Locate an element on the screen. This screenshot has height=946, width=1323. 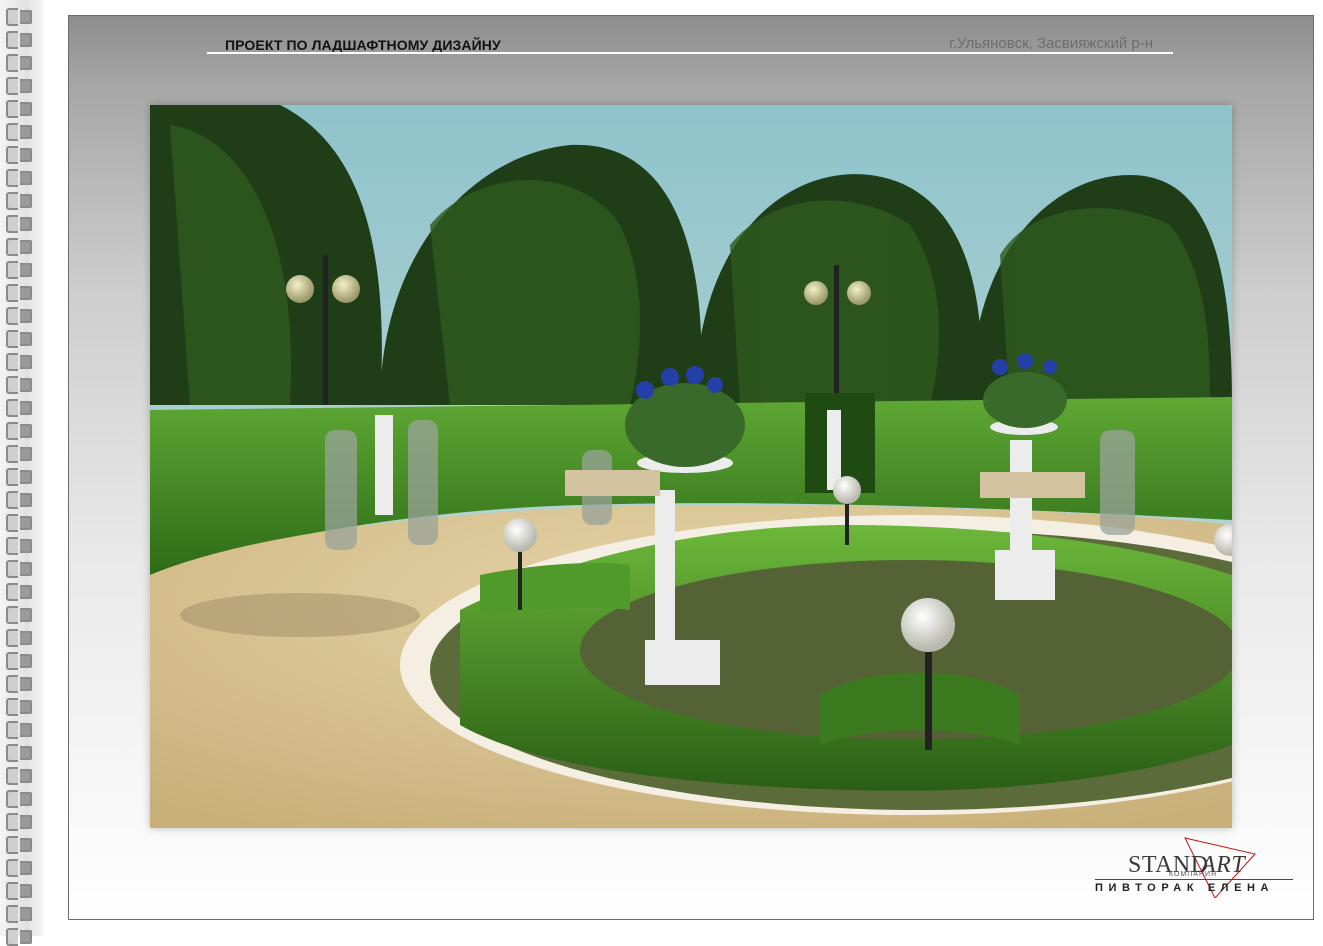
spiral-binding is located at coordinates (22, 473).